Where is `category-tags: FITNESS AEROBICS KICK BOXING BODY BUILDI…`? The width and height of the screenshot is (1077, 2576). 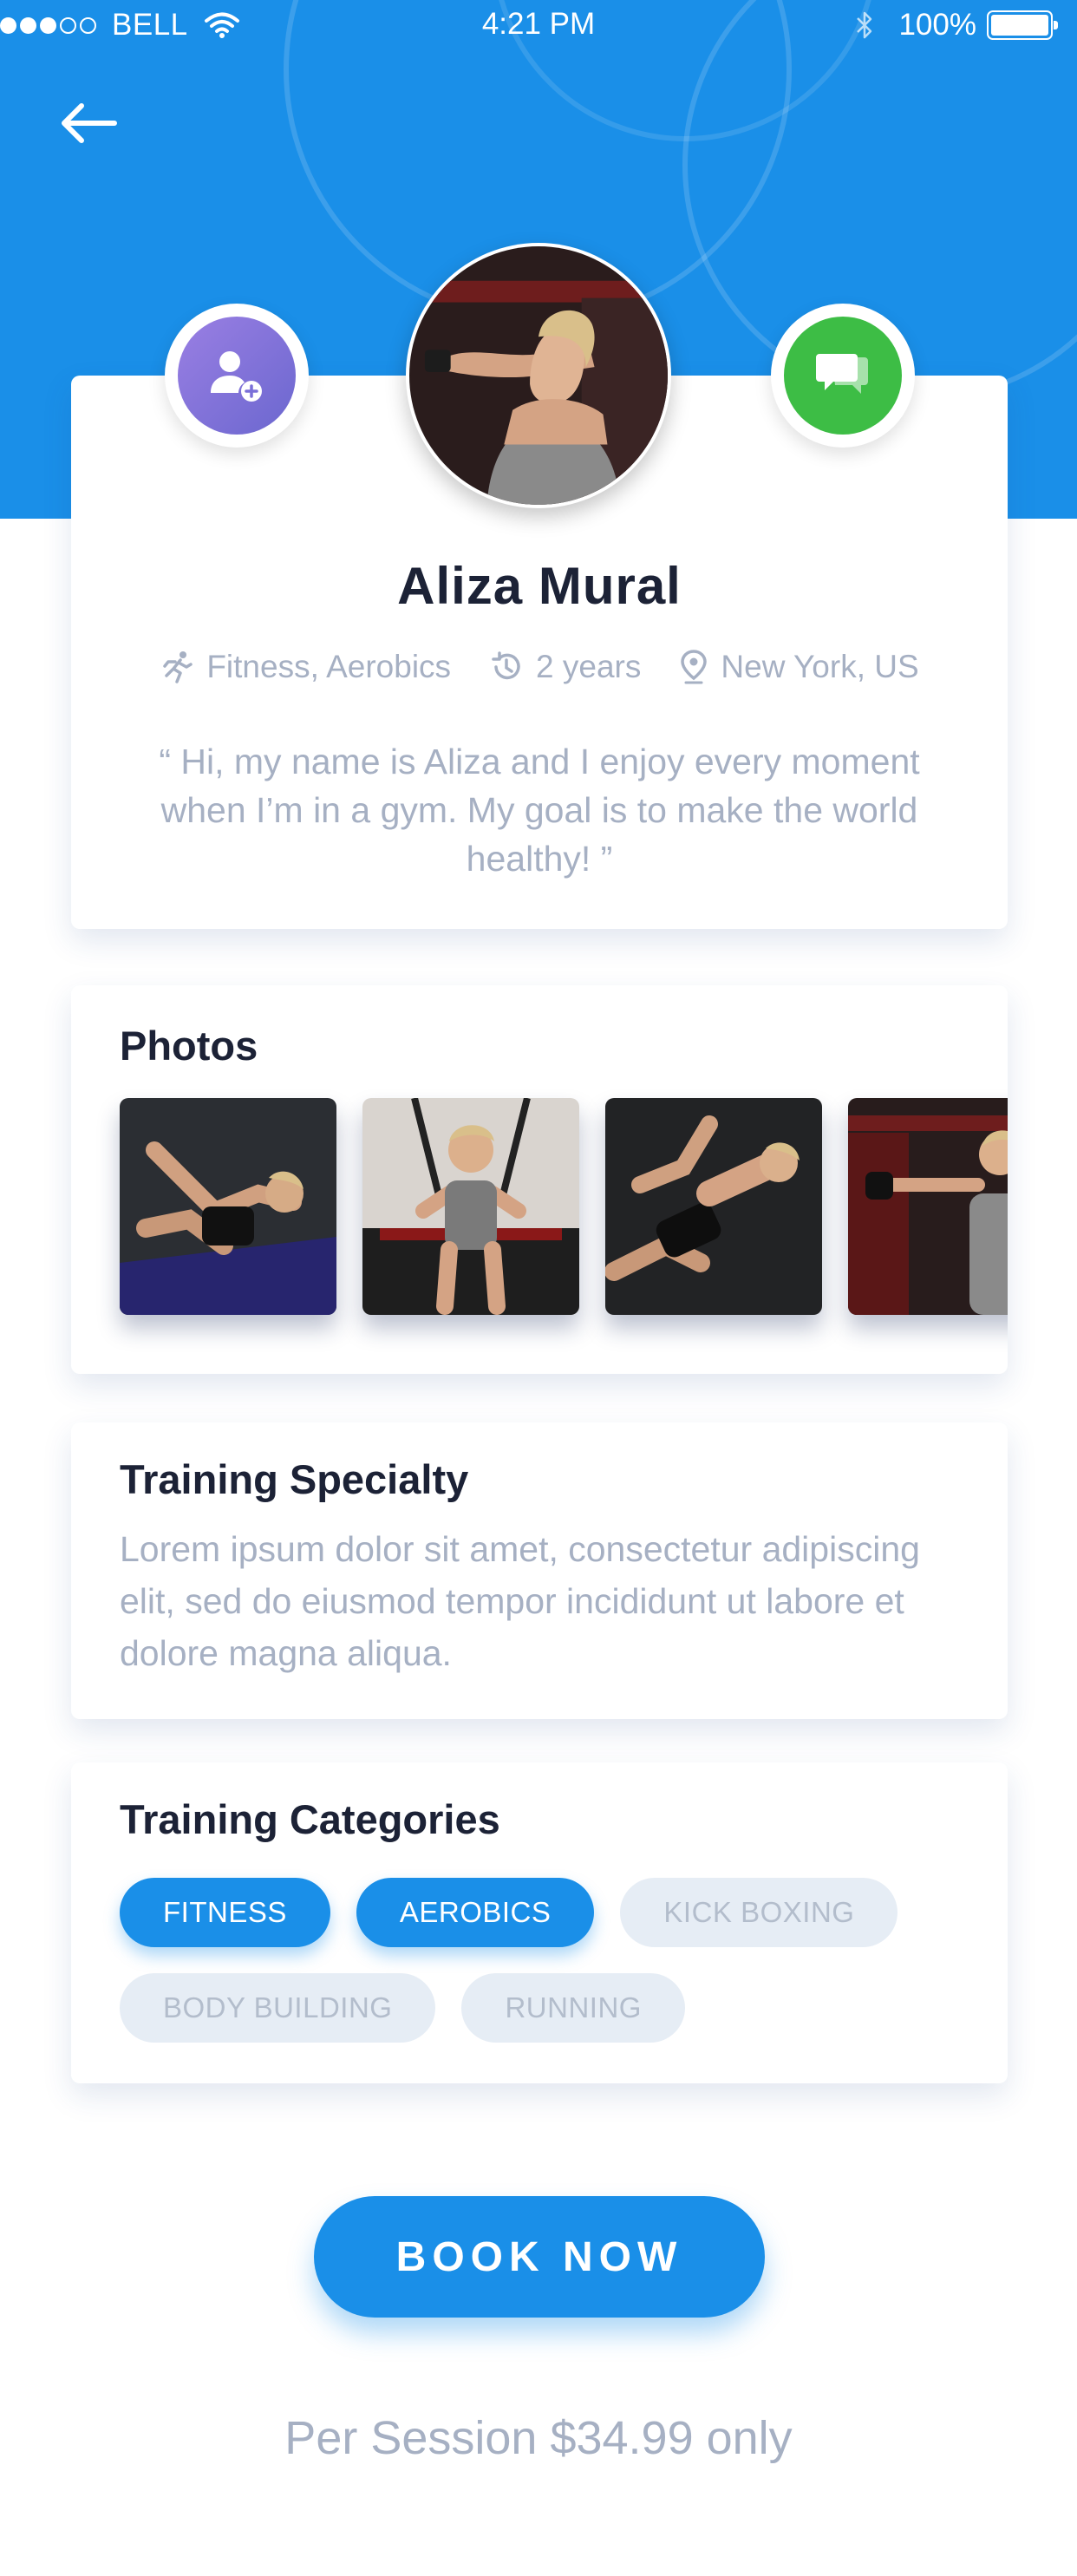
category-tags: FITNESS AEROBICS KICK BOXING BODY BUILDI… is located at coordinates (549, 1973).